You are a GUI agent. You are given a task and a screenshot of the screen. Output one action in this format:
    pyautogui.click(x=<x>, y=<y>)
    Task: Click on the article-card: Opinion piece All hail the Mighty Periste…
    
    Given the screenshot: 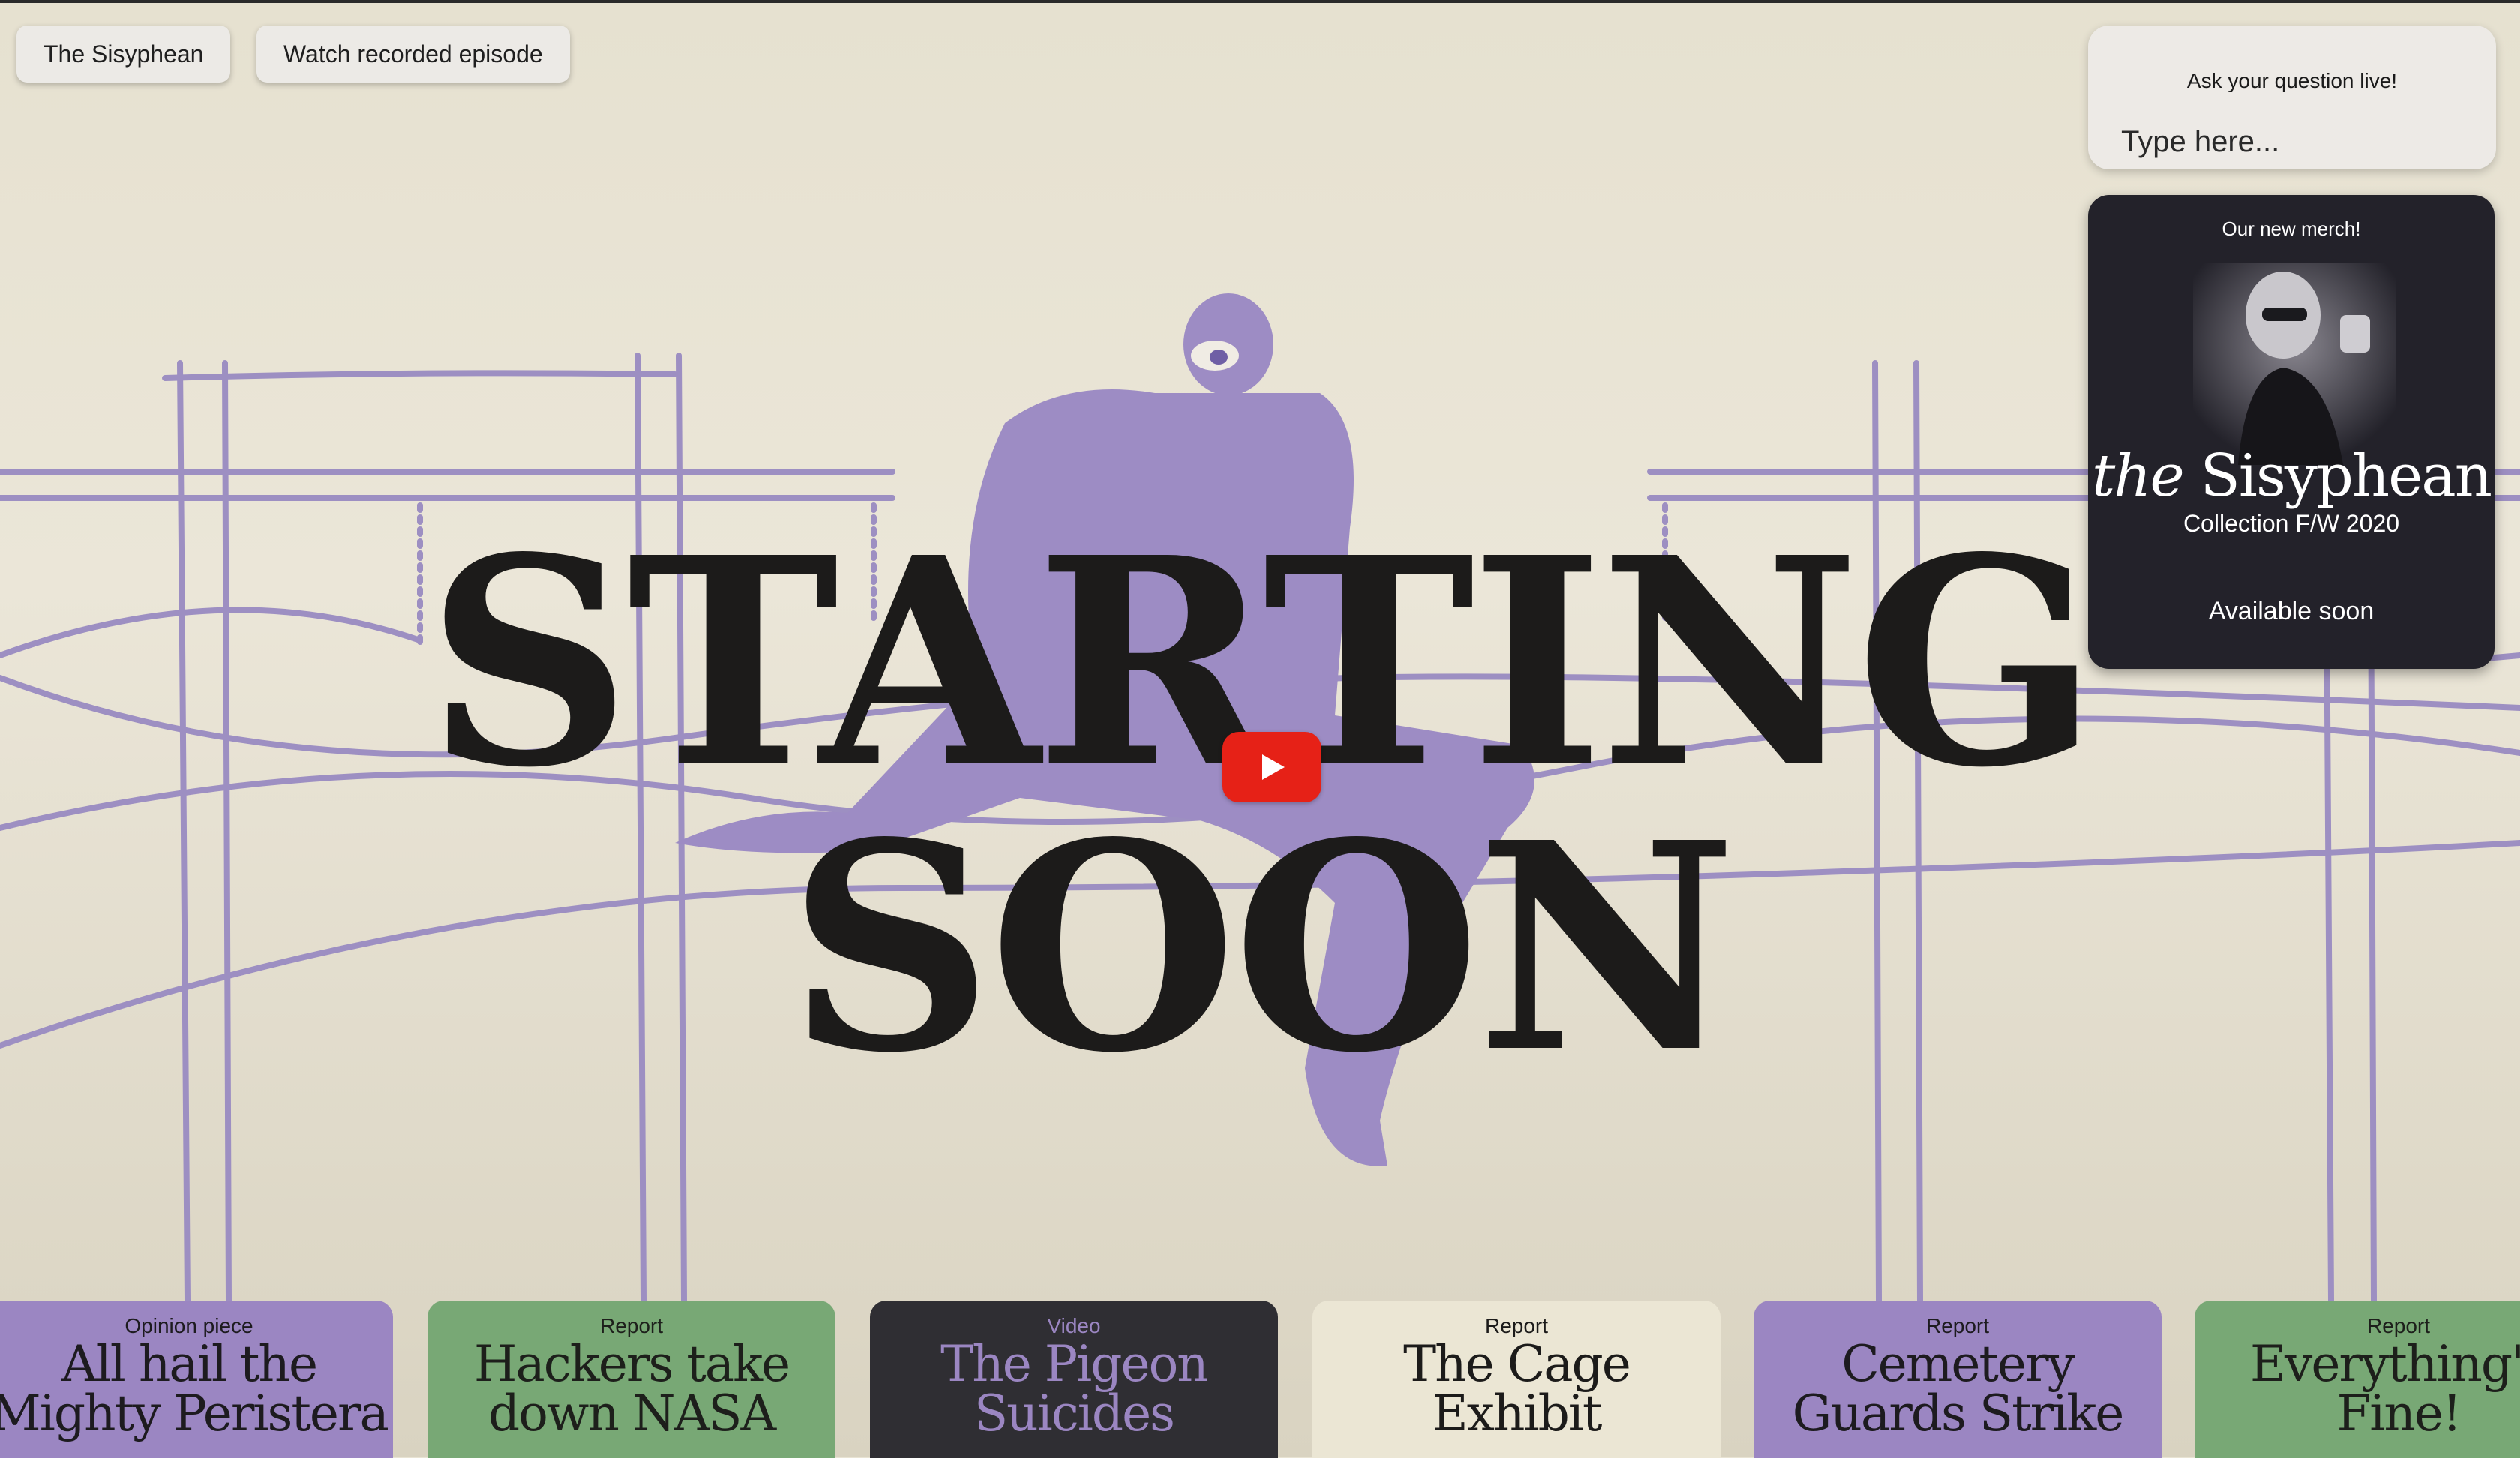 What is the action you would take?
    pyautogui.click(x=196, y=1379)
    